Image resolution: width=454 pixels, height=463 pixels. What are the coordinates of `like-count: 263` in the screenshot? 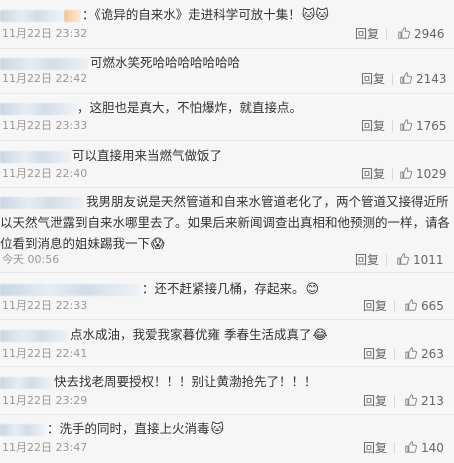 It's located at (432, 354).